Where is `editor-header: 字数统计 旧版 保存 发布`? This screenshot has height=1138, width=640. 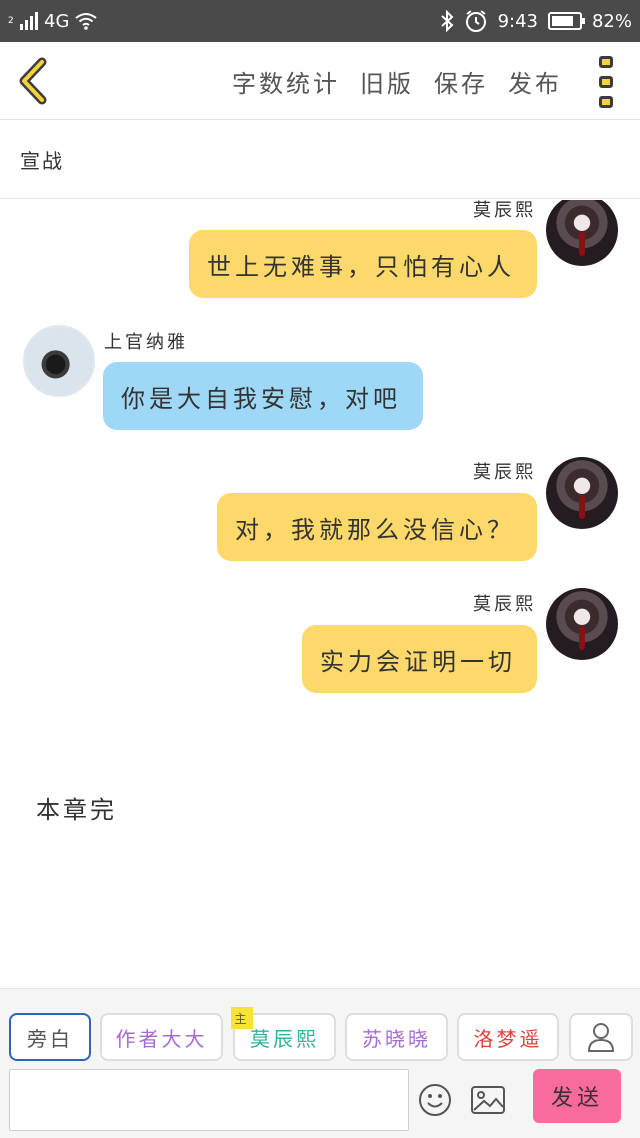 editor-header: 字数统计 旧版 保存 发布 is located at coordinates (320, 81).